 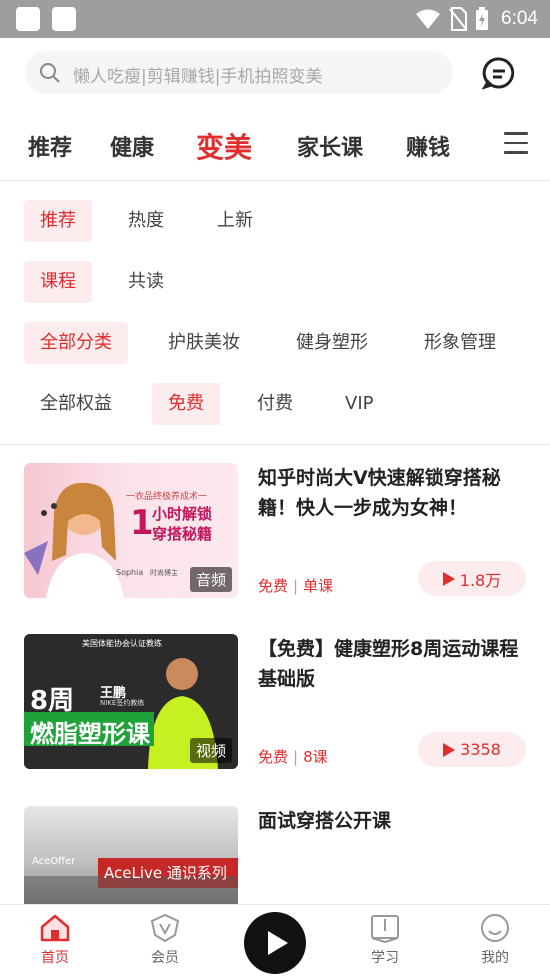 What do you see at coordinates (122, 643) in the screenshot?
I see `thumbnail-caption: 美国体能协会认证教练` at bounding box center [122, 643].